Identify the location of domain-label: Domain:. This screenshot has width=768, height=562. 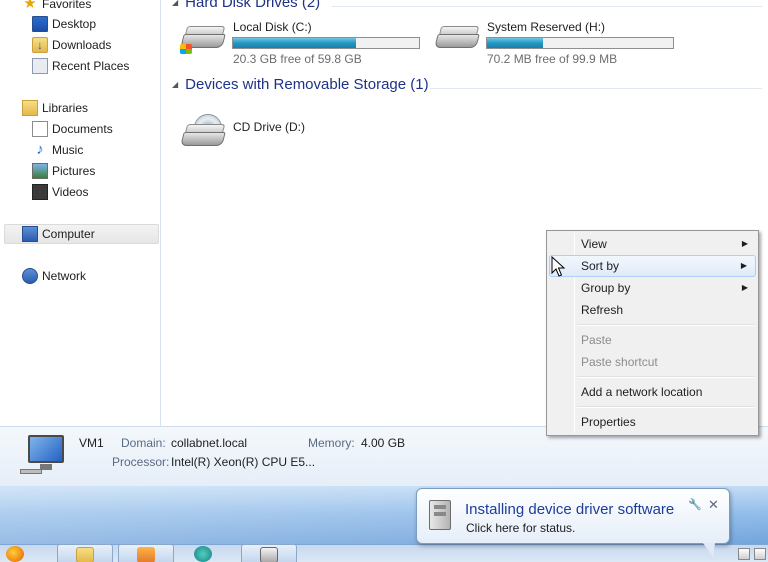
(143, 443).